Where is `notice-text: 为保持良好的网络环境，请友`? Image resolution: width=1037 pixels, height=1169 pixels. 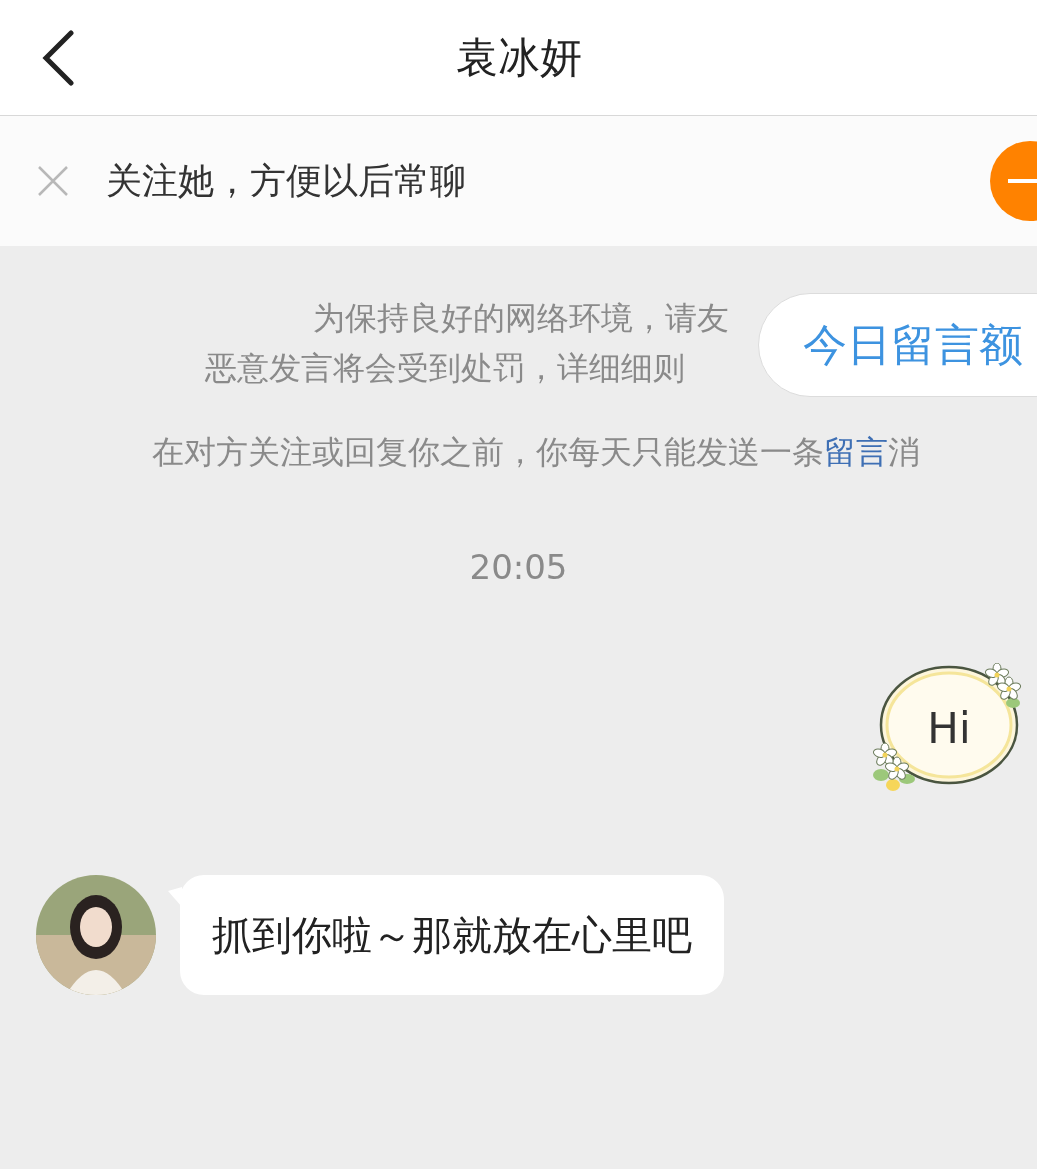
notice-text: 为保持良好的网络环境，请友 is located at coordinates (521, 318).